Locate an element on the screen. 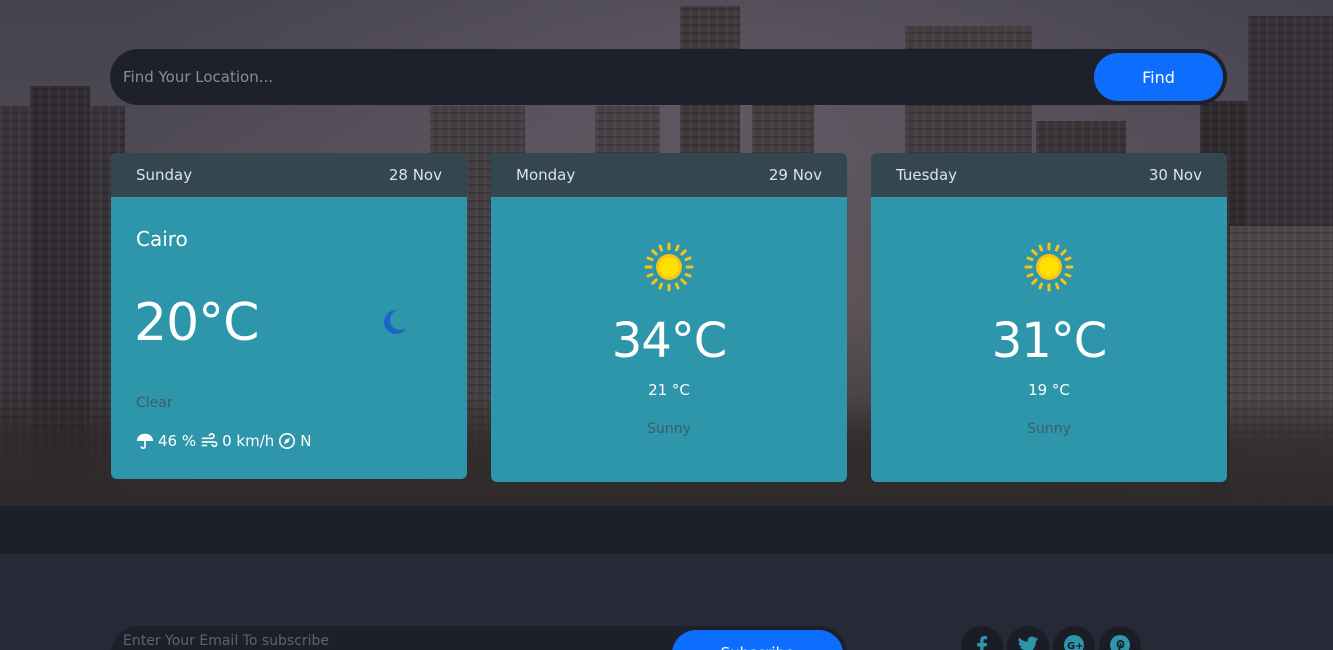  forecast-card: Tuesday 30 Nov 31°C 19 °C Sunny is located at coordinates (1049, 317).